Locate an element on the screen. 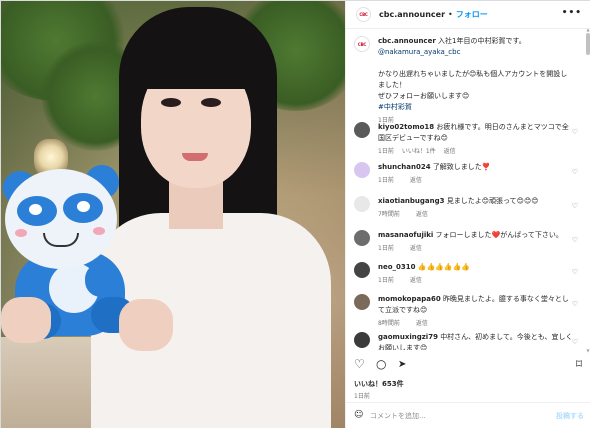 This screenshot has height=428, width=590. caption-line3: ぜひフォローお願いします😊 is located at coordinates (424, 96).